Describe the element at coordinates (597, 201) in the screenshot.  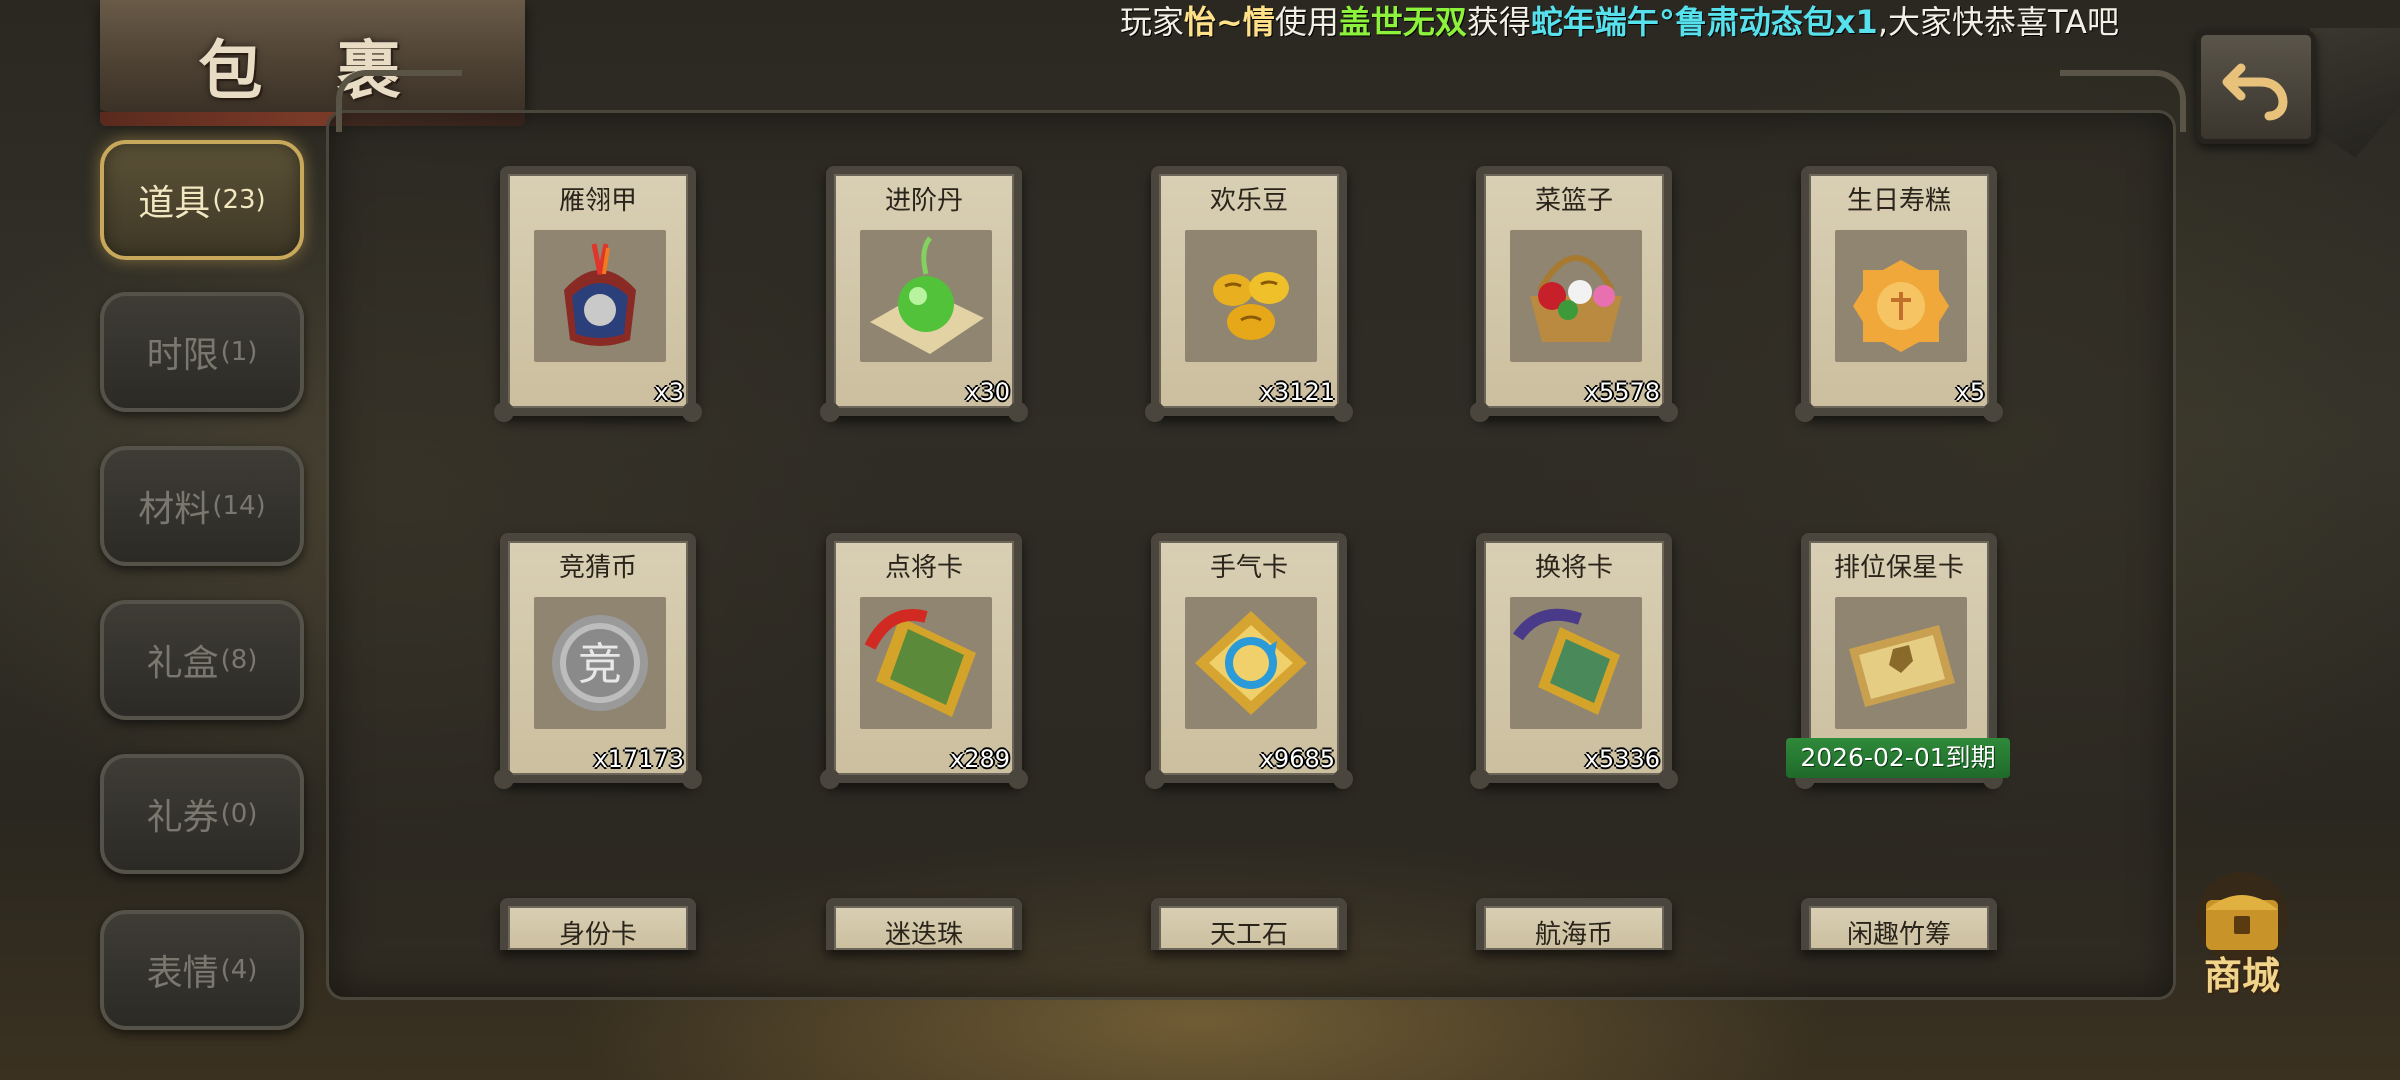
I see `item-name: 雁翎甲` at that location.